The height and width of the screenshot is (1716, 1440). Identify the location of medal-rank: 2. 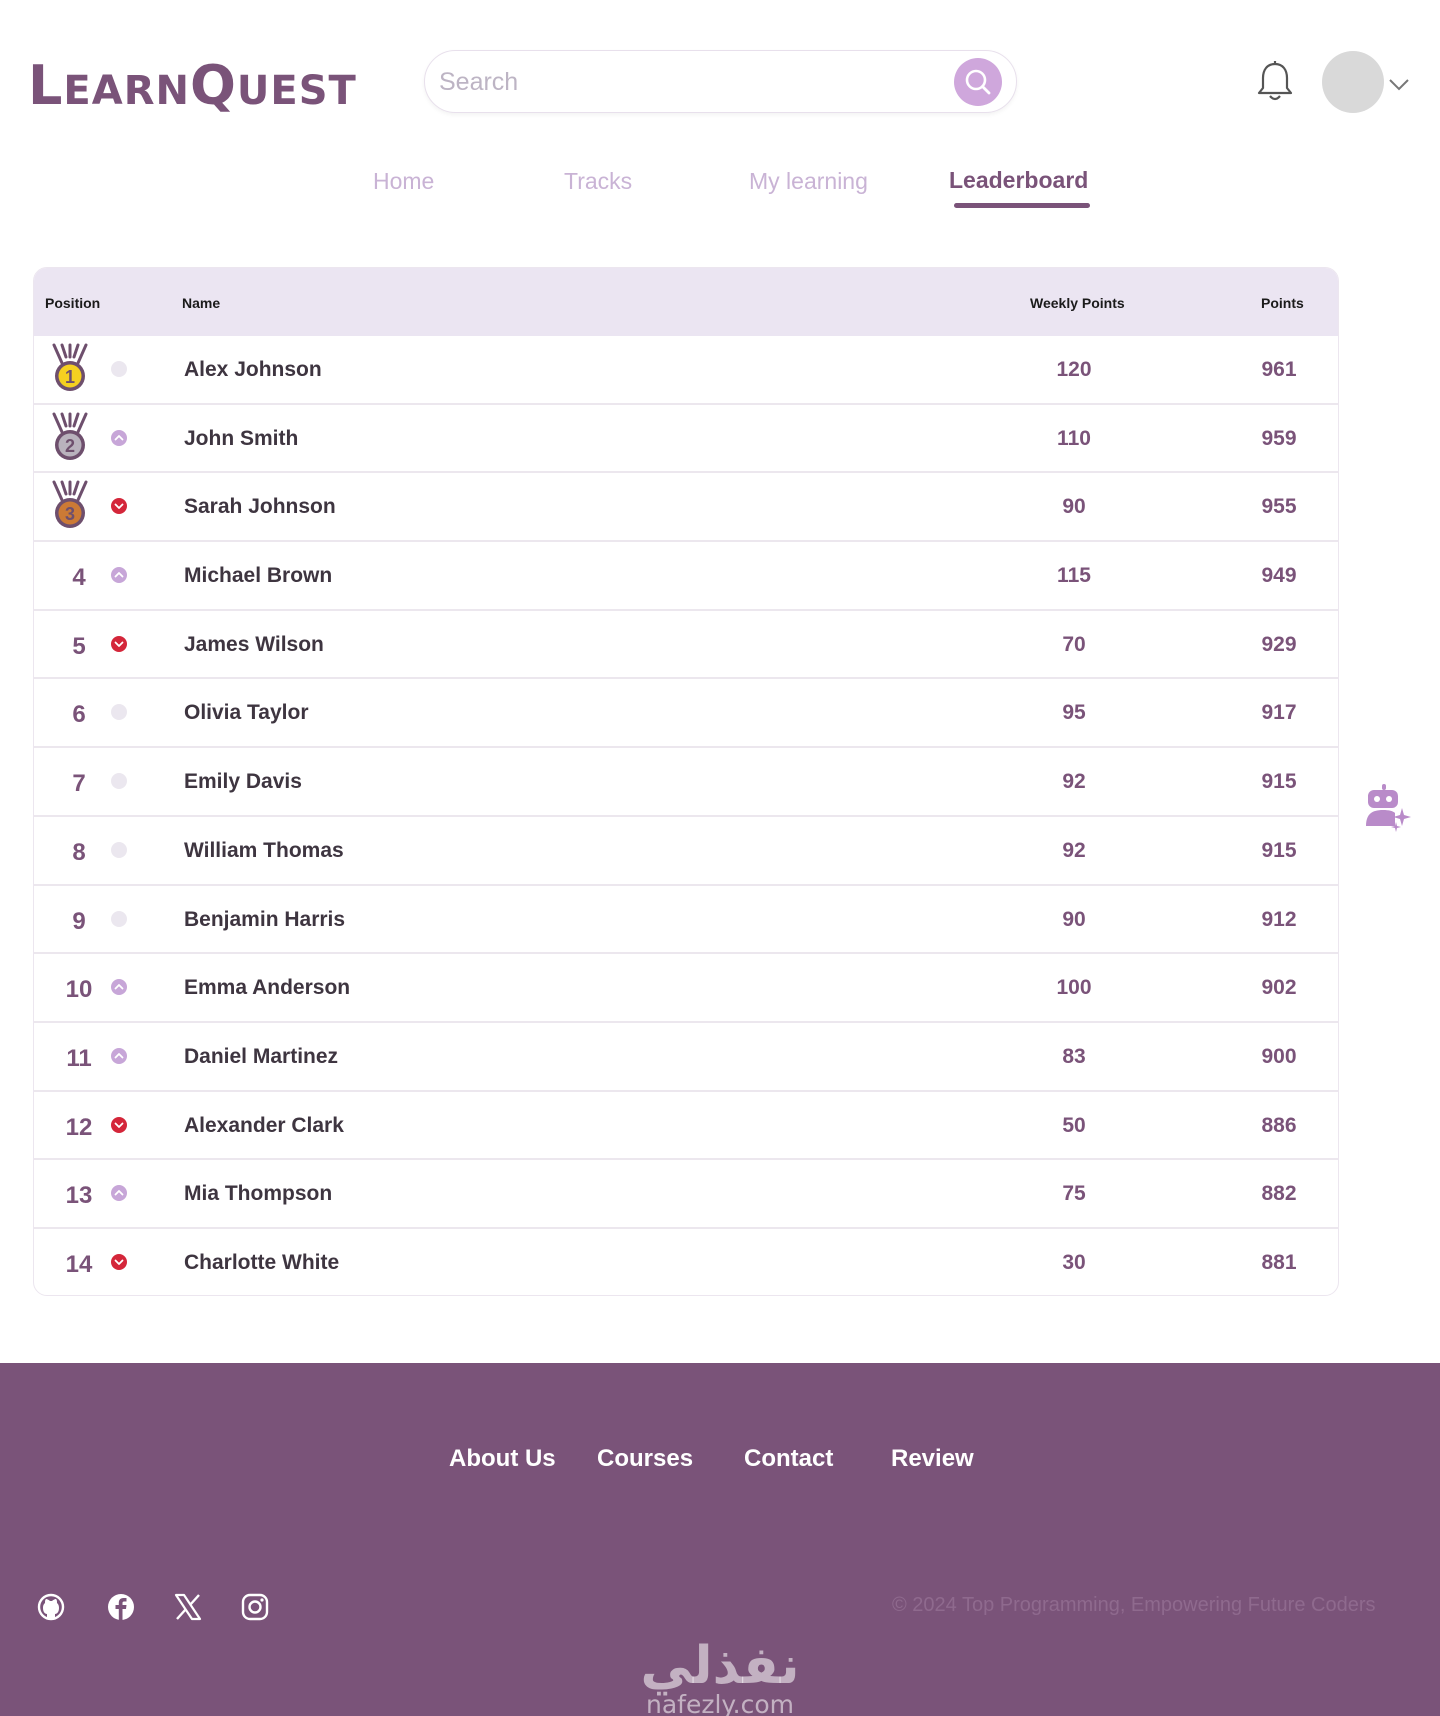
(70, 446).